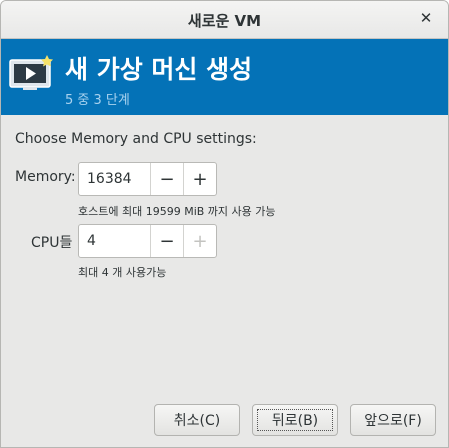 The width and height of the screenshot is (449, 448). Describe the element at coordinates (199, 179) in the screenshot. I see `memory-increment-button: +` at that location.